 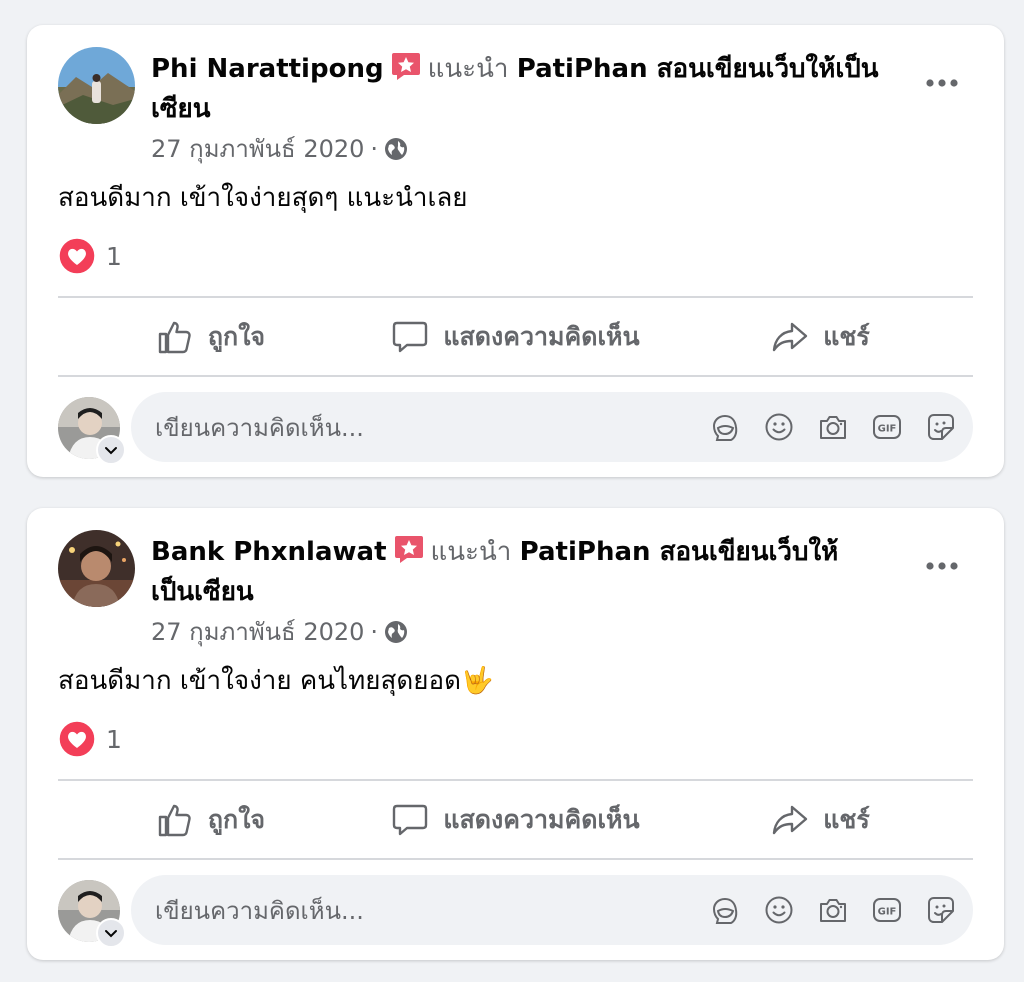 What do you see at coordinates (263, 198) in the screenshot?
I see `post-text: สอนดีมาก เข้าใจง่ายสุดๆ แนะนำเลย` at bounding box center [263, 198].